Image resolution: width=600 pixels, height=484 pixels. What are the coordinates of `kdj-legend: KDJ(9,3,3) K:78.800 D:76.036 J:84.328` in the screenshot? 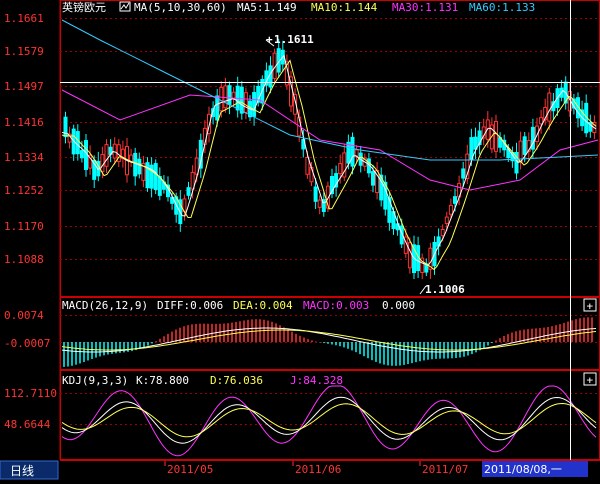 It's located at (202, 380).